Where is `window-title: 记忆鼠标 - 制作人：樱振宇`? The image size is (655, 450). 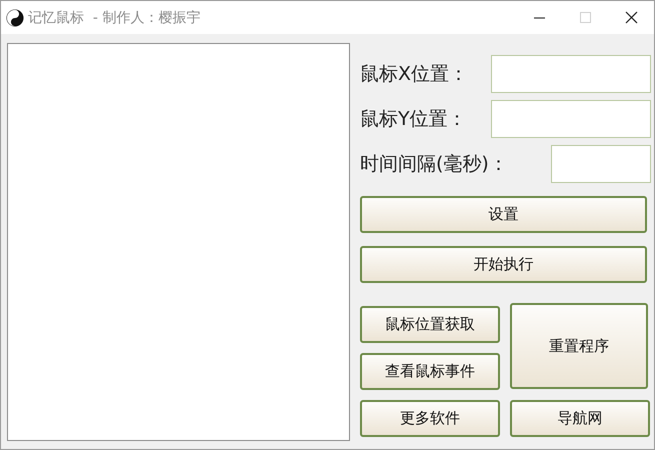
window-title: 记忆鼠标 - 制作人：樱振宇 is located at coordinates (114, 17).